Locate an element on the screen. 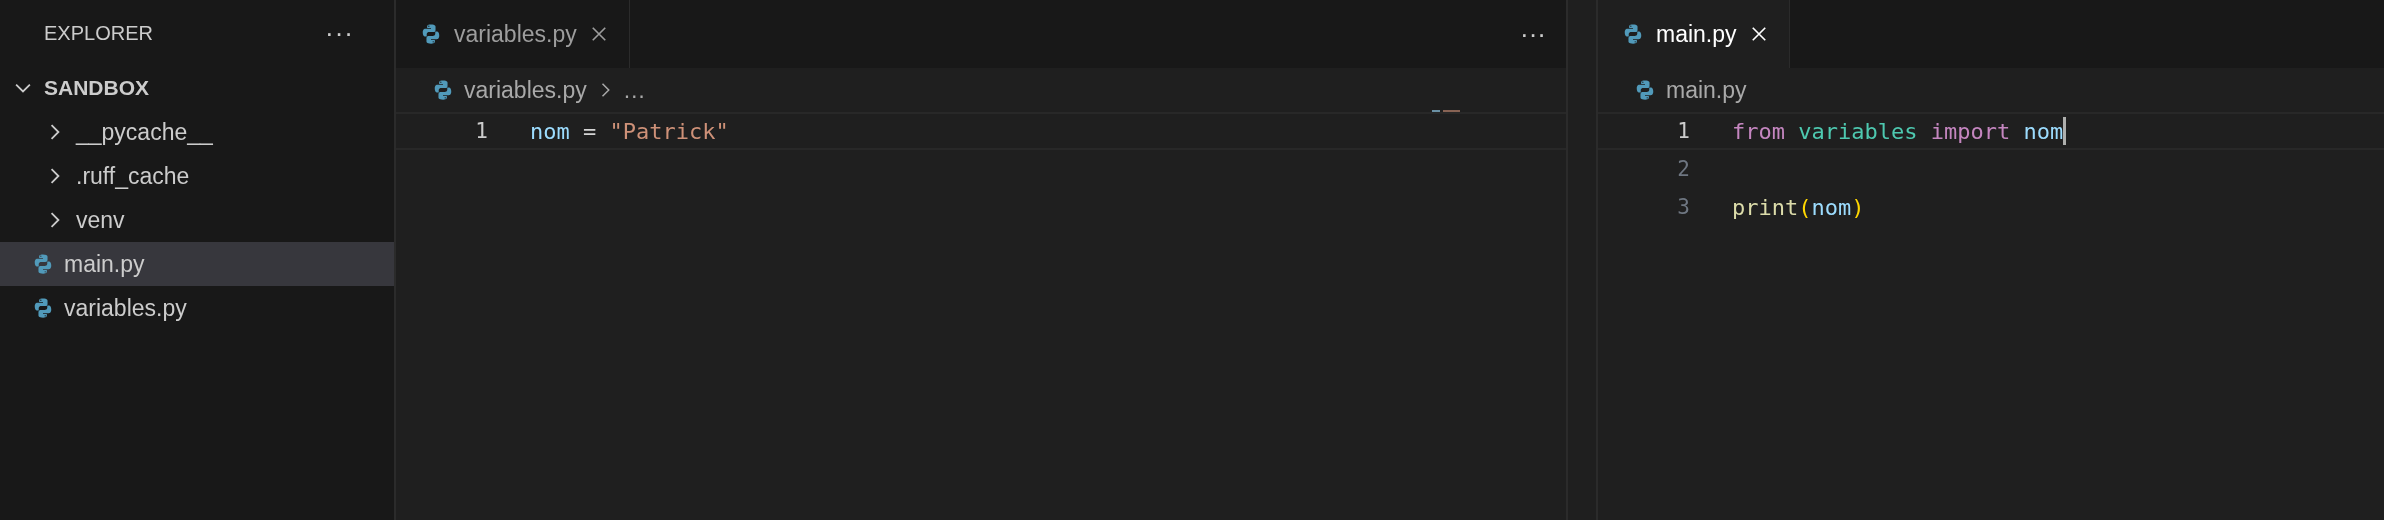 This screenshot has height=520, width=2384. folder-header: SANDBOX is located at coordinates (197, 88).